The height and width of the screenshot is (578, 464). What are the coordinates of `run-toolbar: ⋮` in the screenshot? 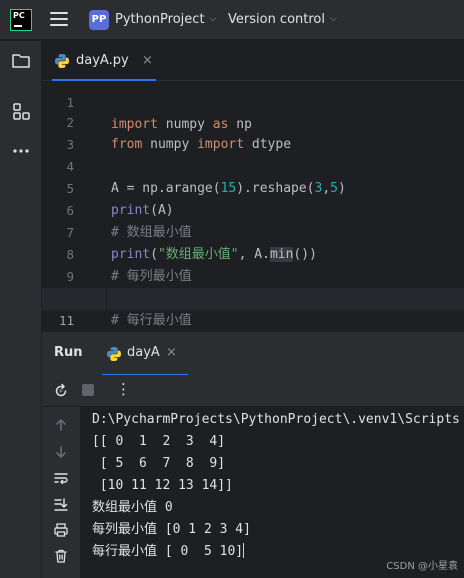 It's located at (253, 391).